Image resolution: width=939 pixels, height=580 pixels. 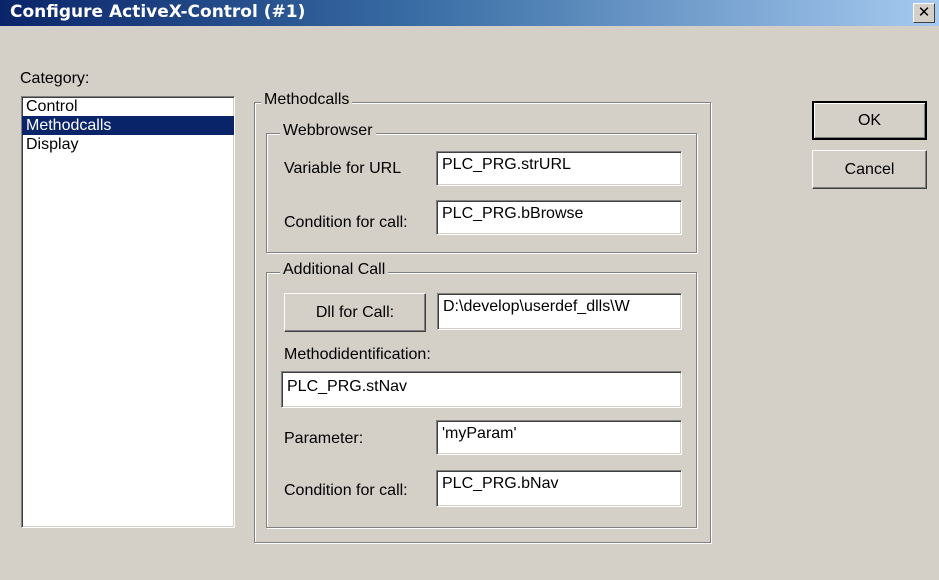 What do you see at coordinates (55, 78) in the screenshot?
I see `category-label: Category:` at bounding box center [55, 78].